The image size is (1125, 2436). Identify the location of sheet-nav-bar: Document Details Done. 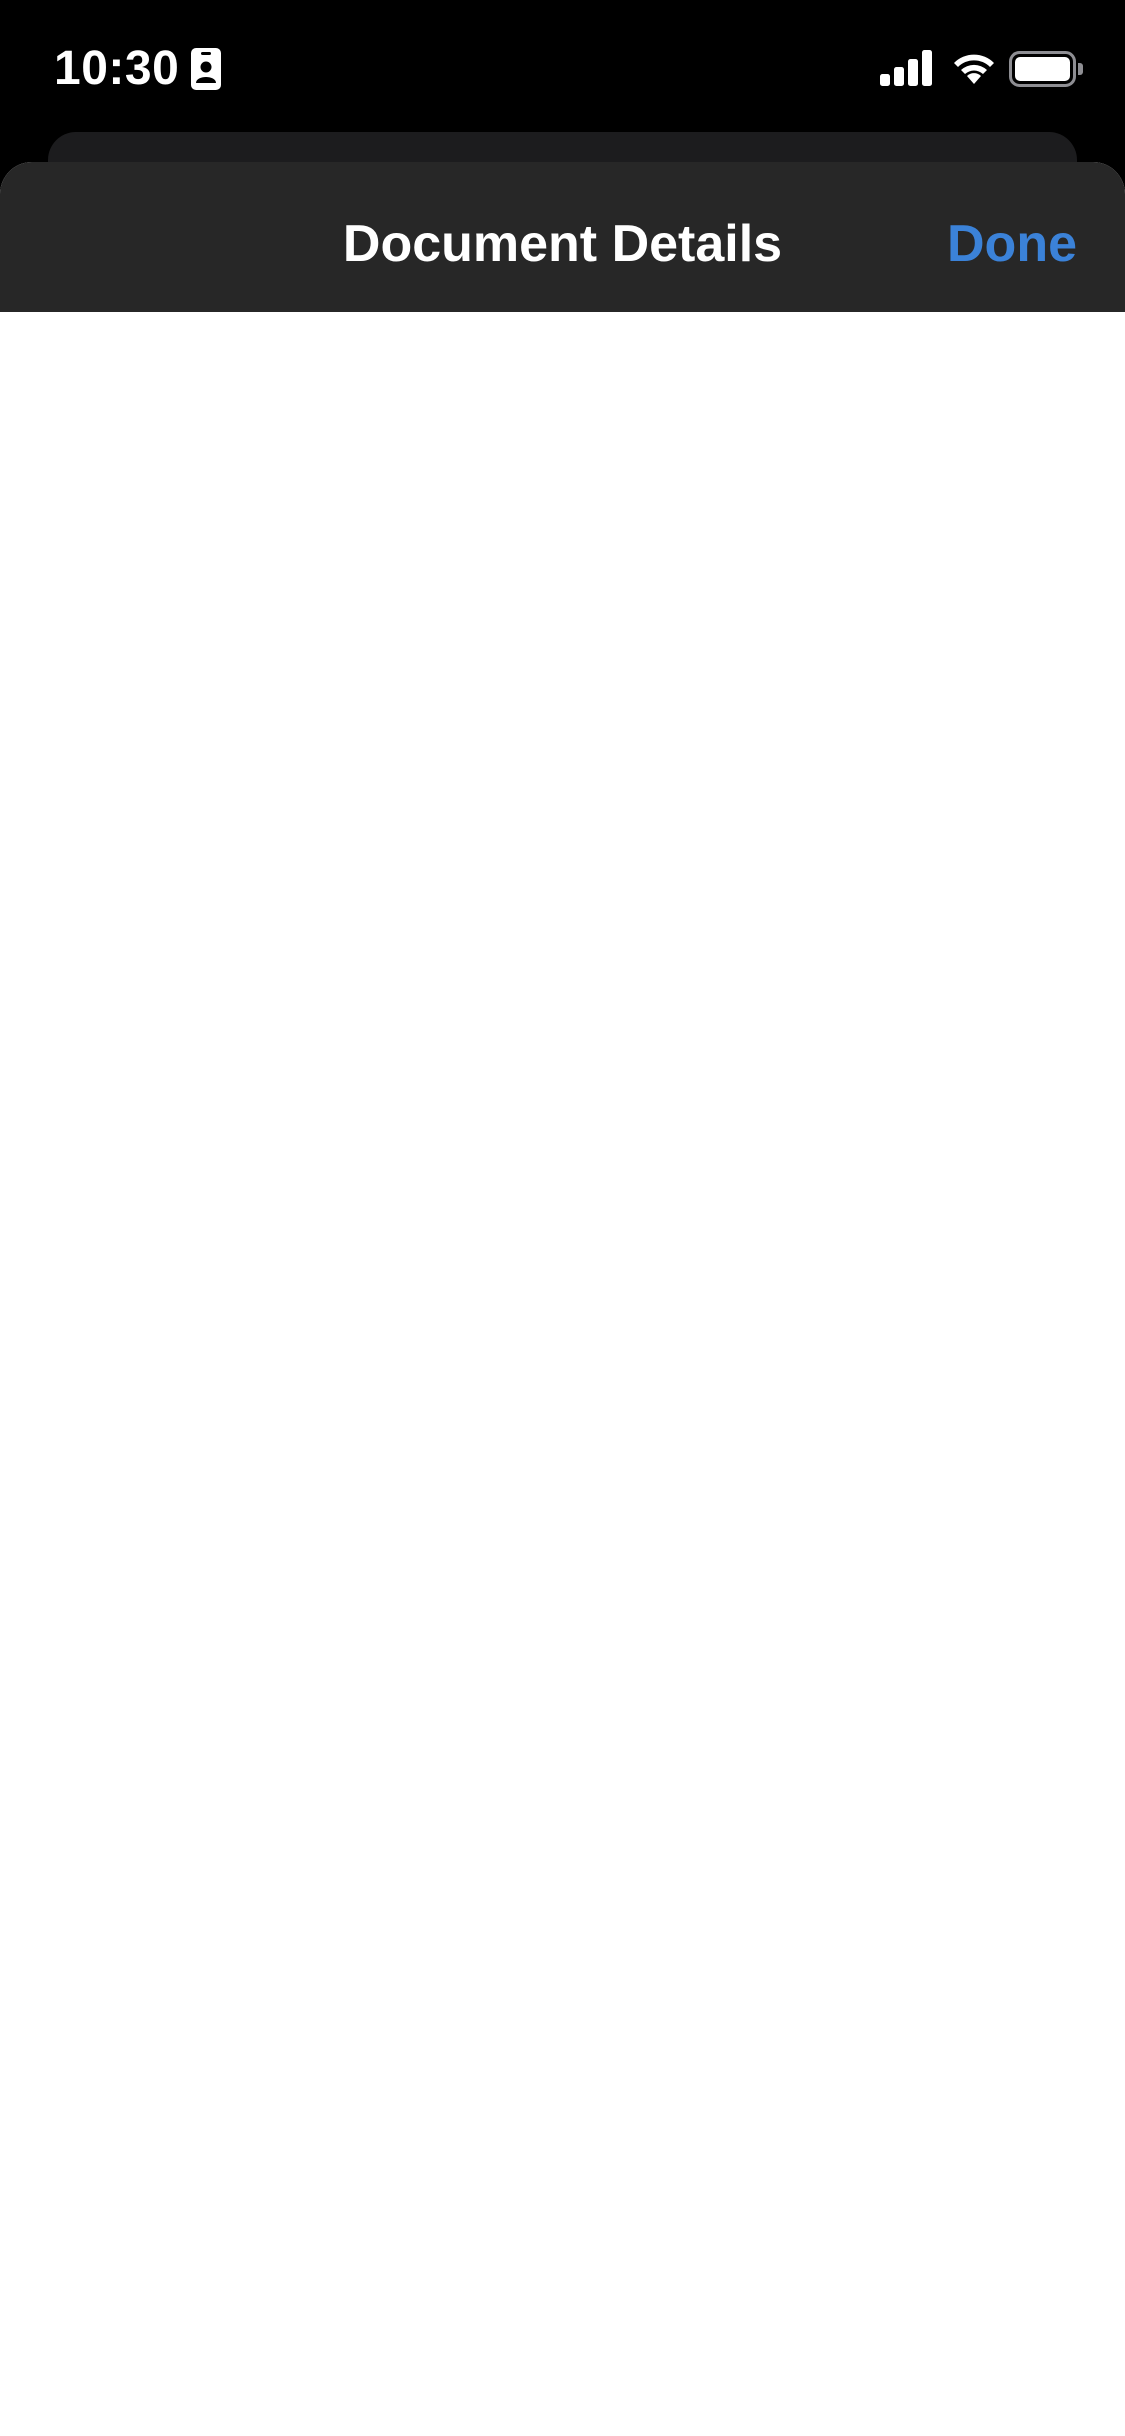
(562, 237).